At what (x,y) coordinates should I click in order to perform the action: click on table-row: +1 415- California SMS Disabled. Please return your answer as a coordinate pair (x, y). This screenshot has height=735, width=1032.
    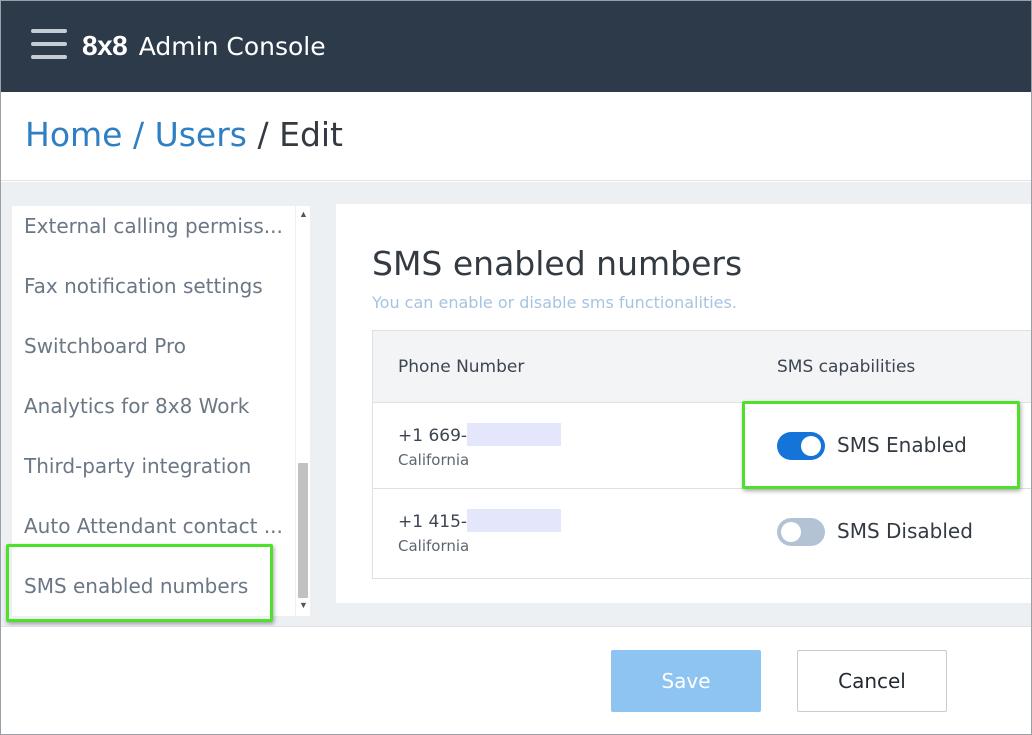
    Looking at the image, I should click on (702, 532).